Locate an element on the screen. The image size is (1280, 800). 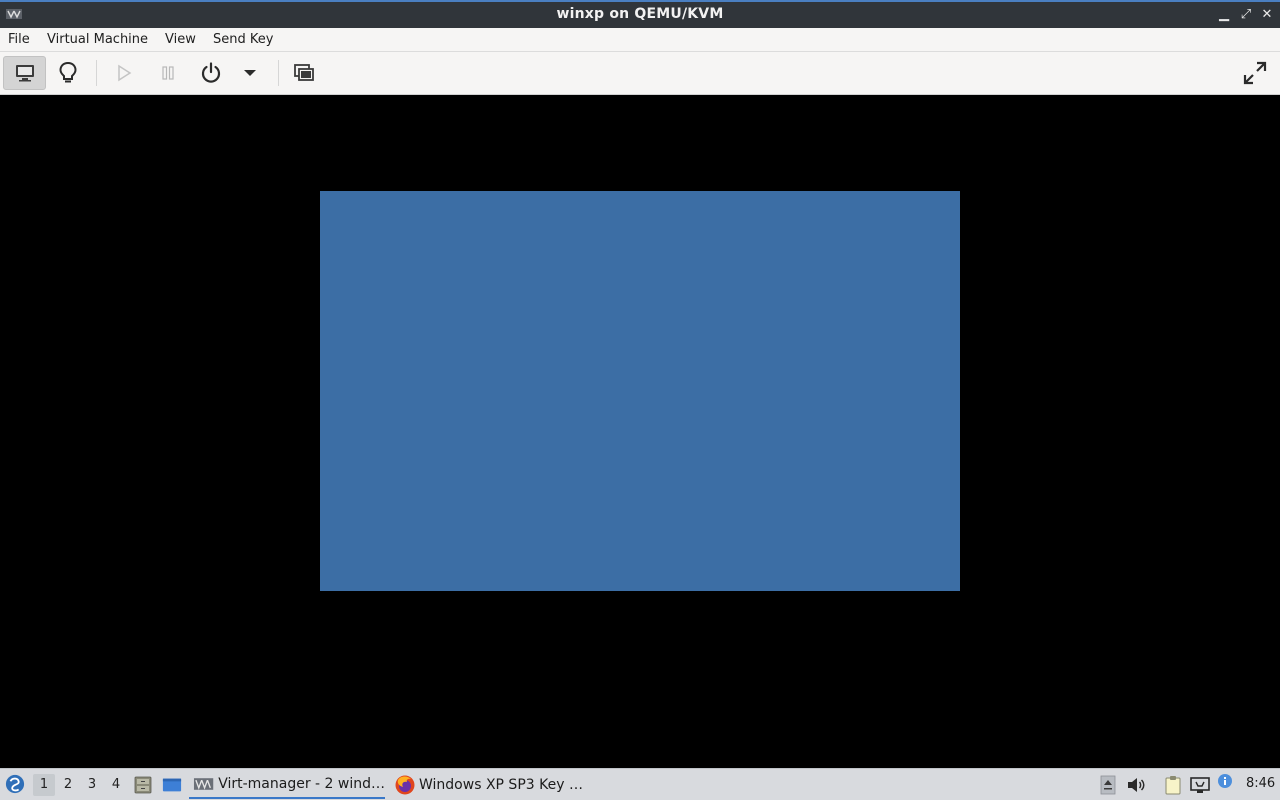
play-icon is located at coordinates (125, 73).